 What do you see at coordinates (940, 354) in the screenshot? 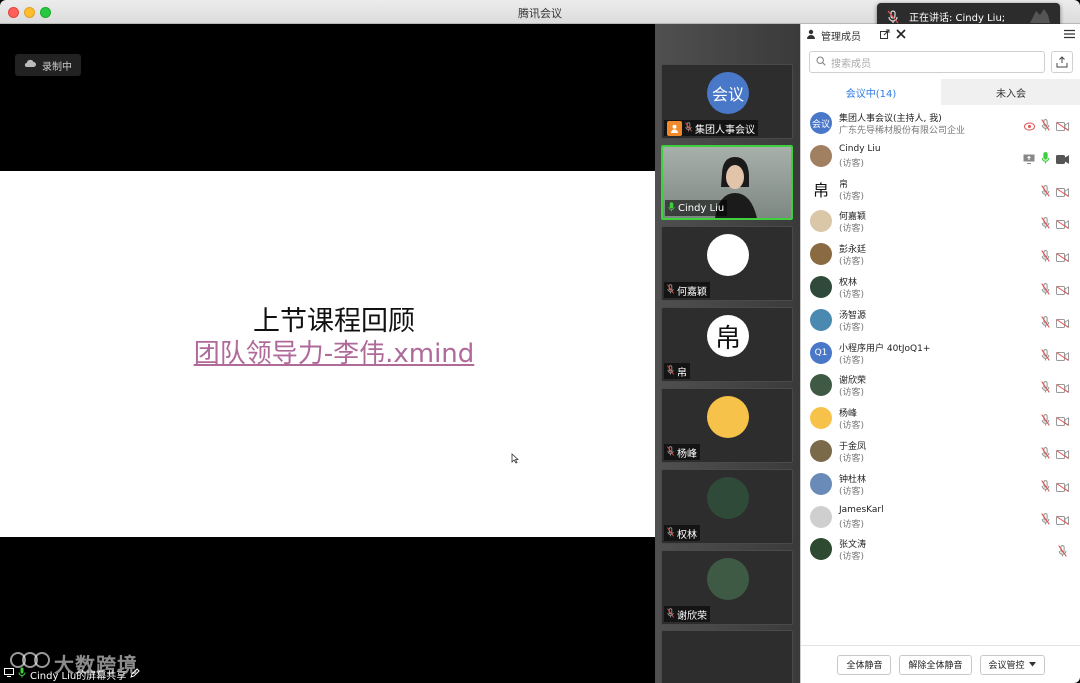
I see `member-row: Q1 小程序用户 40tJoQ1+ (访客)` at bounding box center [940, 354].